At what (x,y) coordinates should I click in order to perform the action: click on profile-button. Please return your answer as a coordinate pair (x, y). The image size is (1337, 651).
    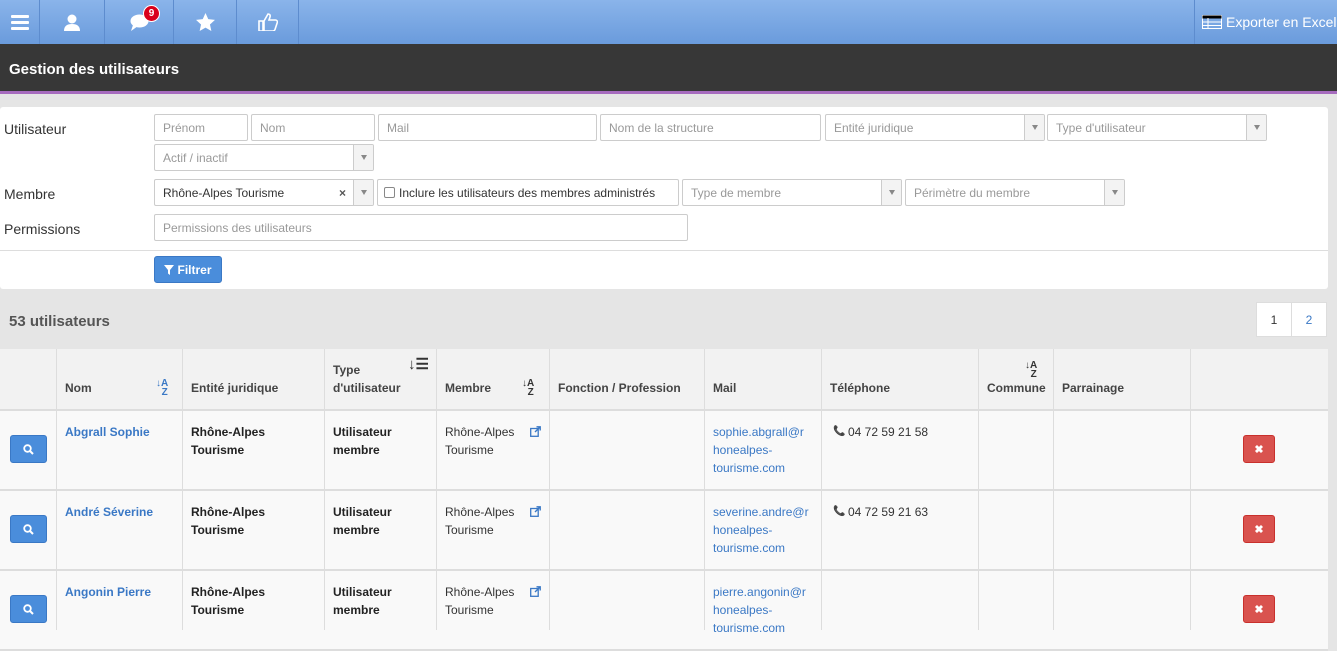
    Looking at the image, I should click on (72, 22).